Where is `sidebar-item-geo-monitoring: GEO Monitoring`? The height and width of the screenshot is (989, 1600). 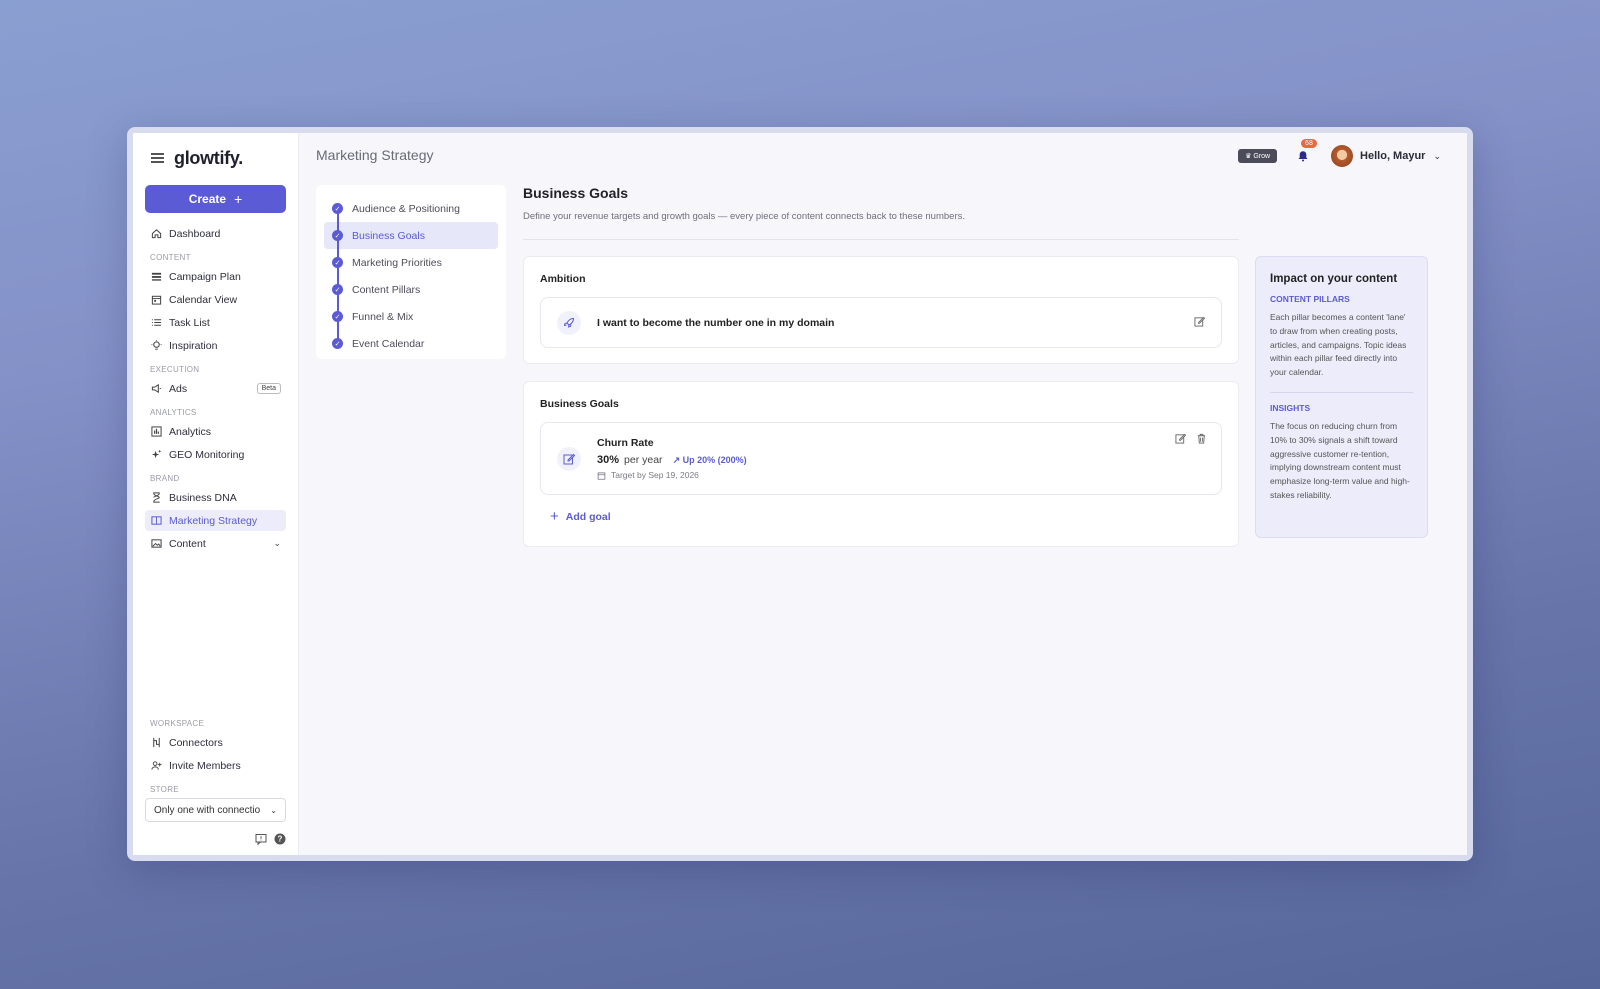
sidebar-item-geo-monitoring: GEO Monitoring is located at coordinates (215, 454).